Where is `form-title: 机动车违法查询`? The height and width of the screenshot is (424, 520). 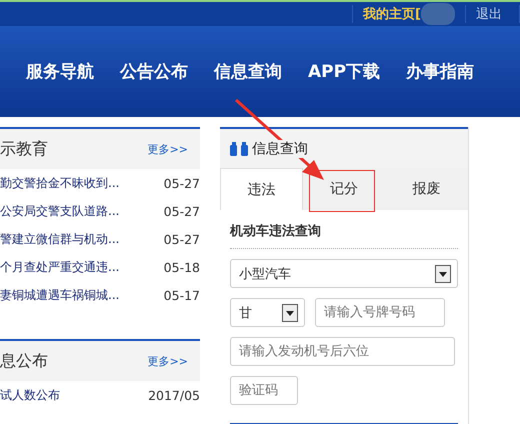 form-title: 机动车违法查询 is located at coordinates (276, 231).